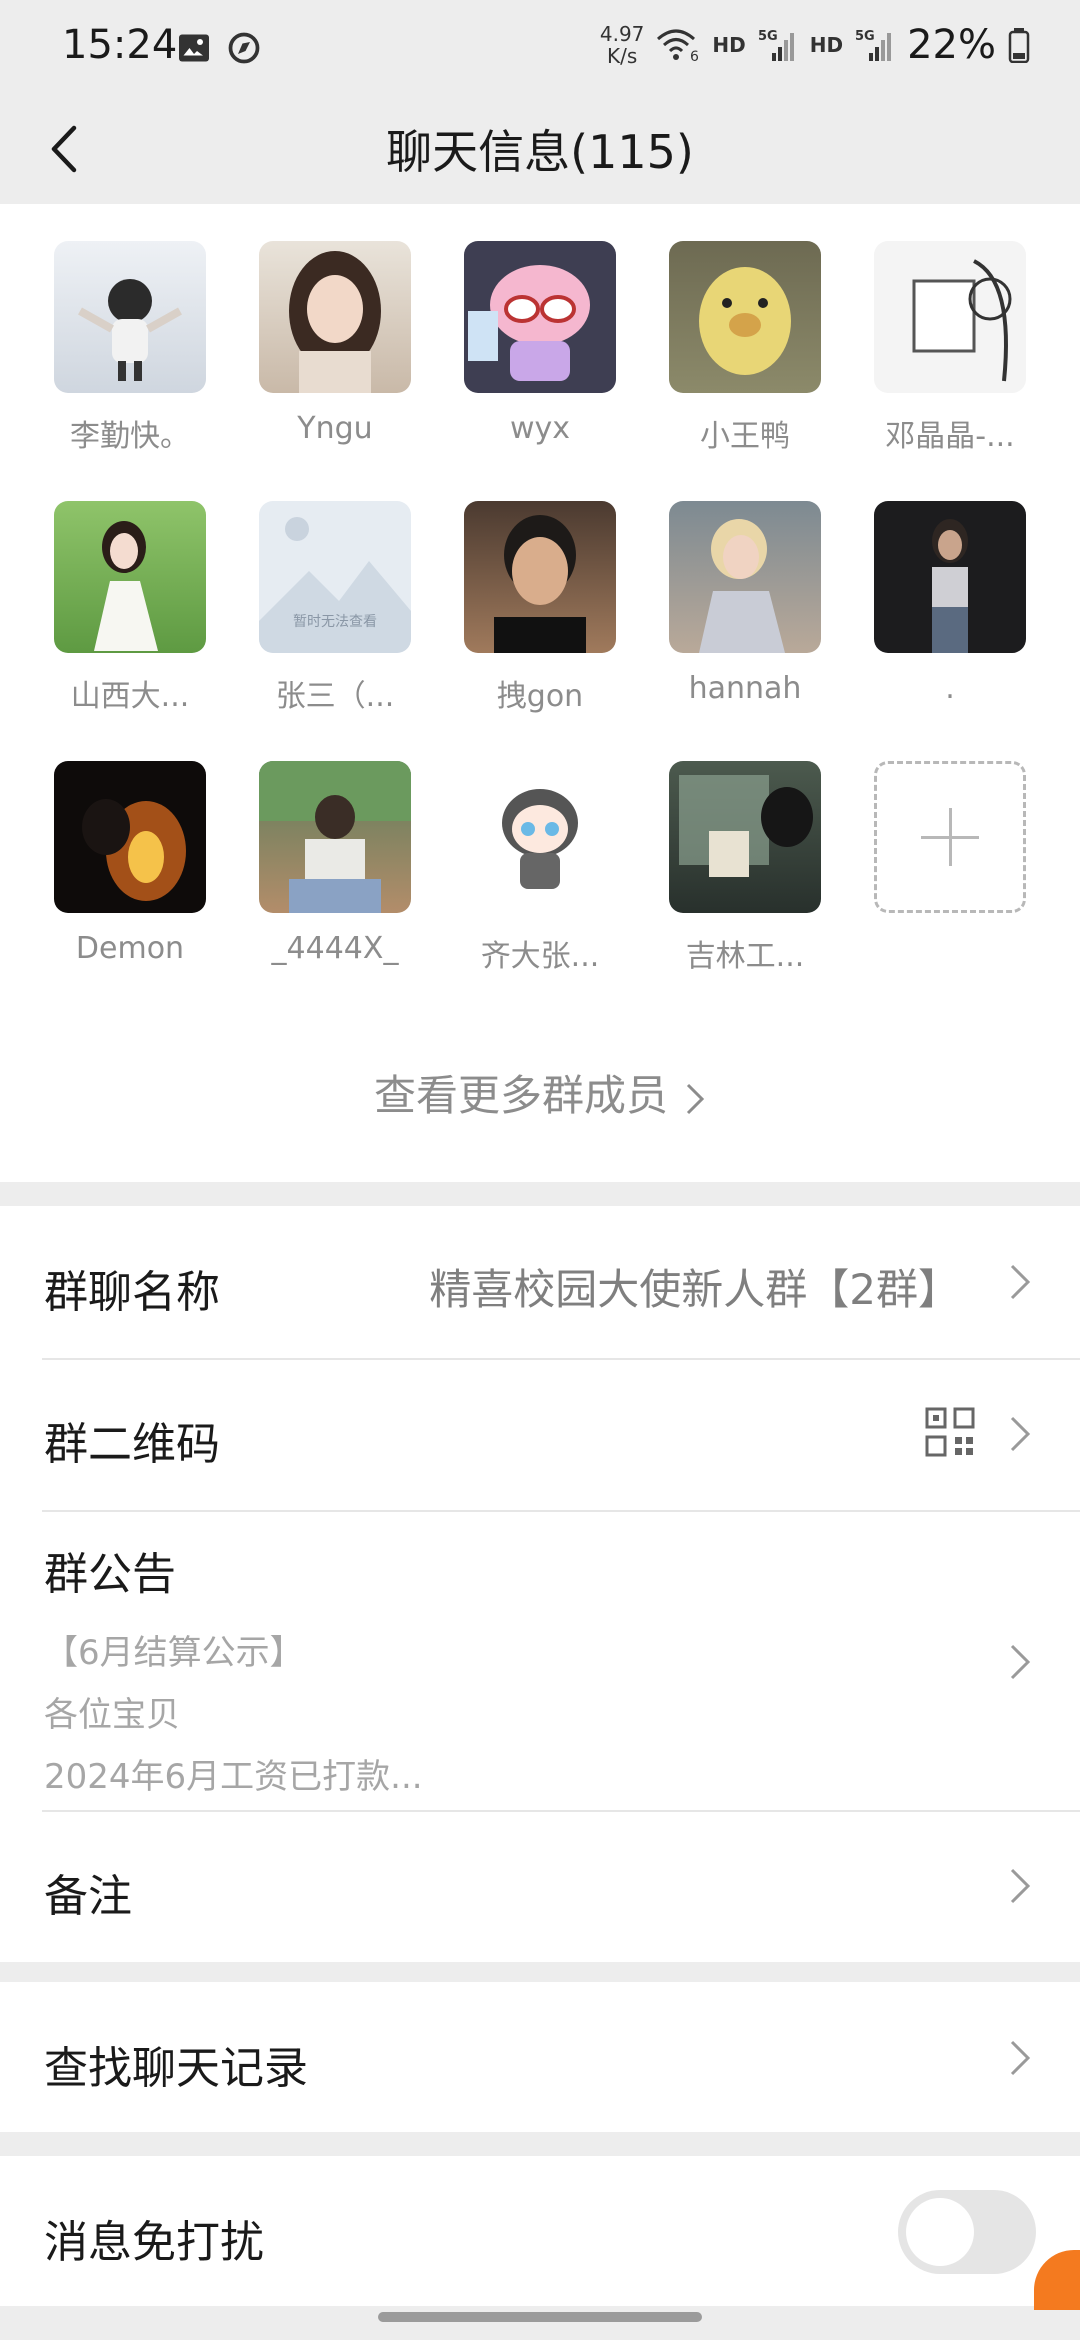  What do you see at coordinates (540, 1886) in the screenshot?
I see `remark-row: 备注` at bounding box center [540, 1886].